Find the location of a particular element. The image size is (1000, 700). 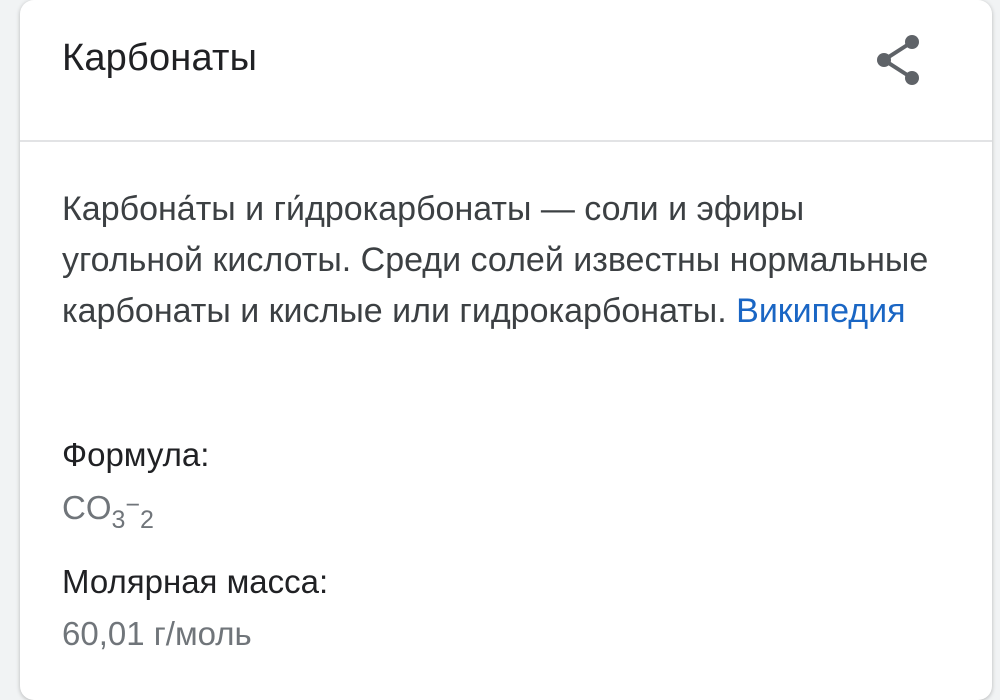

formula-value: CO3−2 is located at coordinates (108, 512).